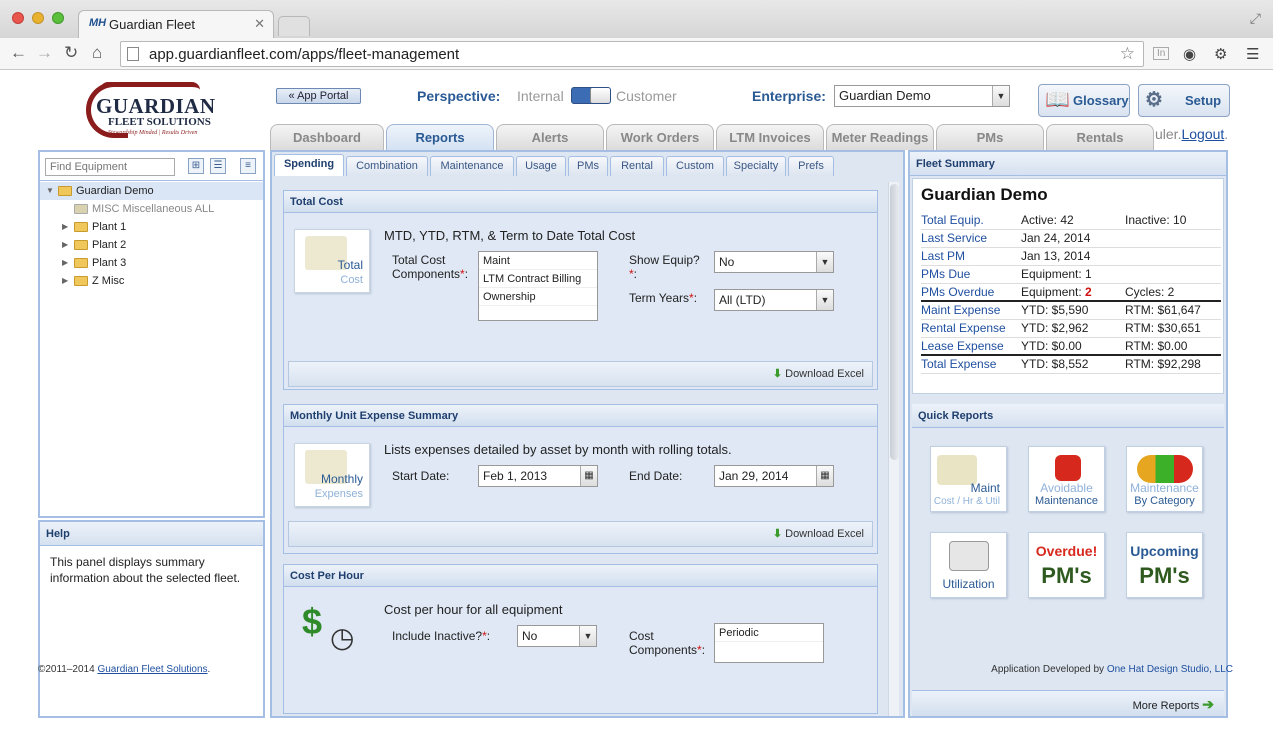 This screenshot has height=732, width=1273. What do you see at coordinates (968, 565) in the screenshot?
I see `quick-report-utilization: Utilization` at bounding box center [968, 565].